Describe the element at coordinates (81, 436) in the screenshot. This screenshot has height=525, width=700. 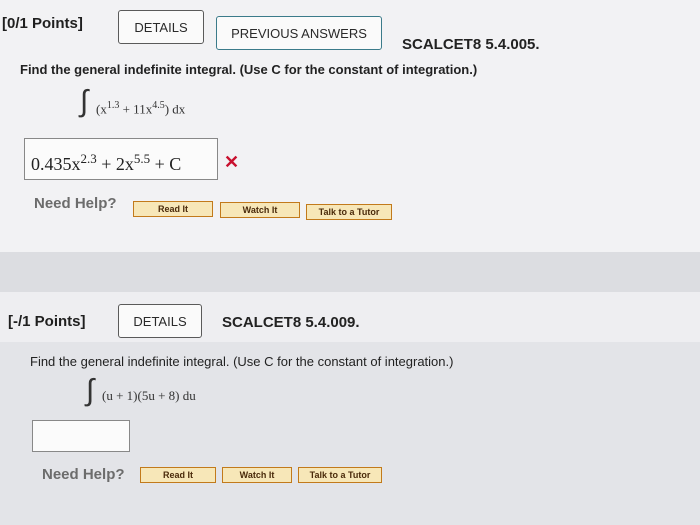
I see `q2-answer-field` at that location.